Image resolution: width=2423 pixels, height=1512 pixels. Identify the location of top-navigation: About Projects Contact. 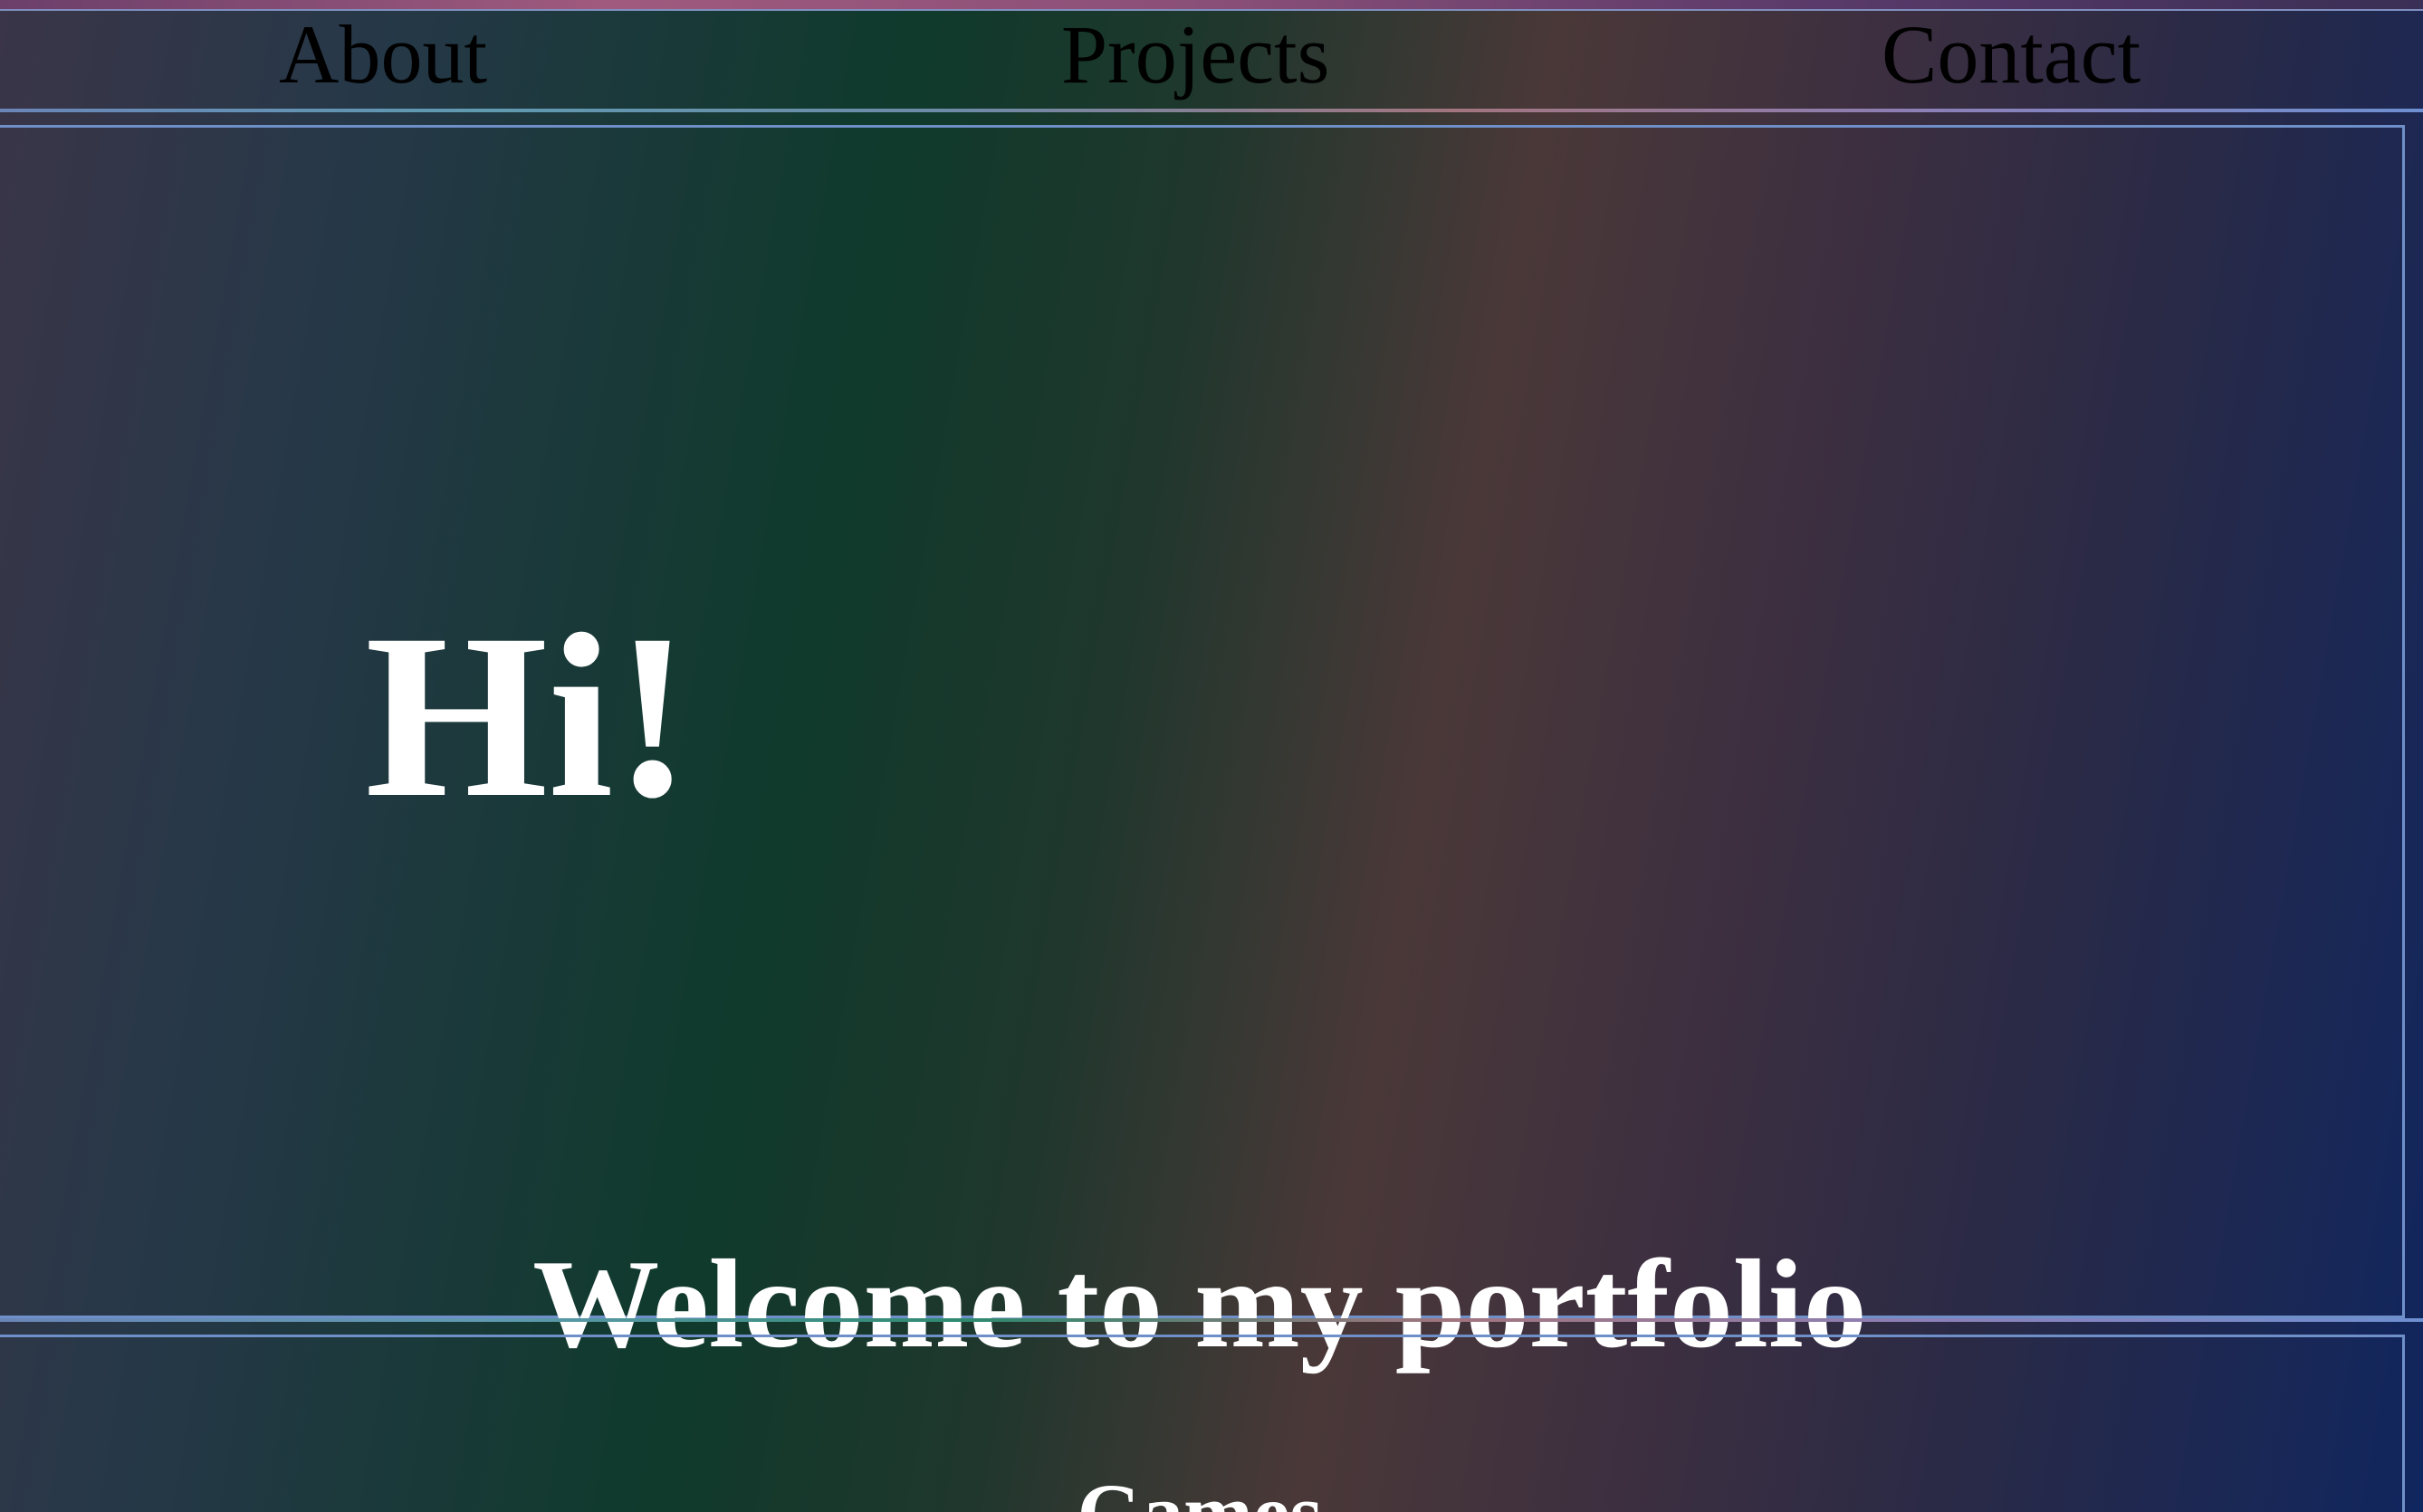
(1211, 59).